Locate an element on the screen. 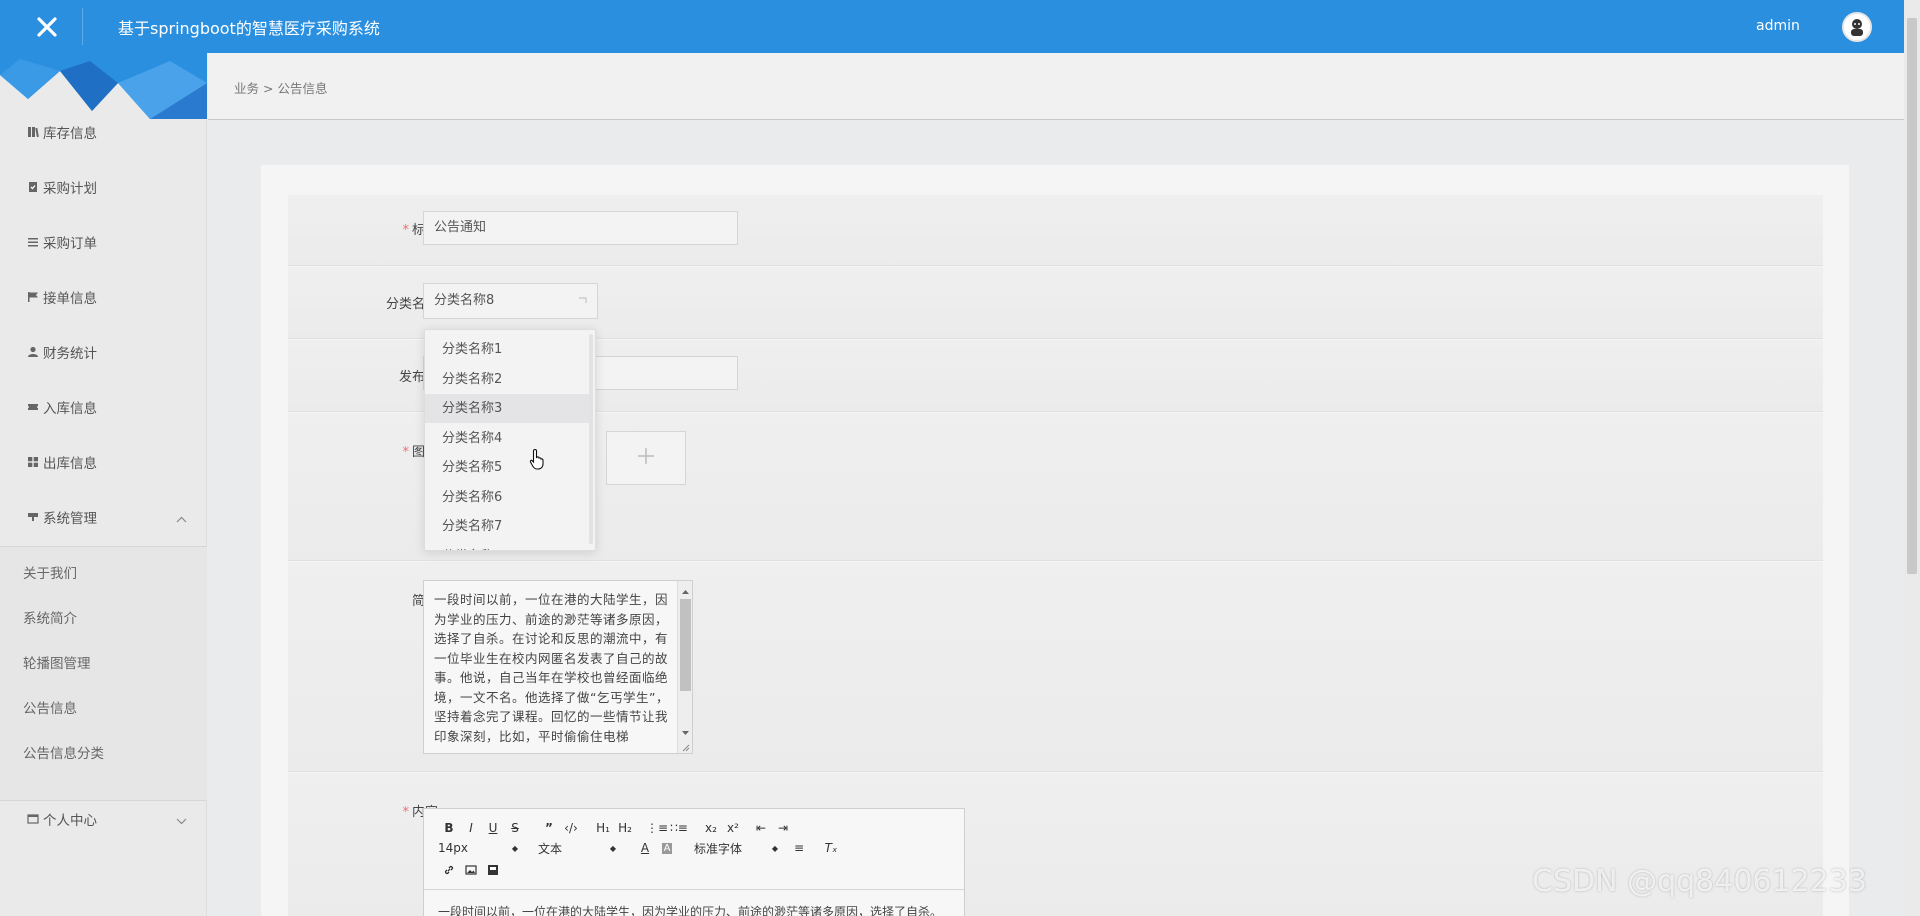 The width and height of the screenshot is (1920, 916). bold-icon: B is located at coordinates (449, 828).